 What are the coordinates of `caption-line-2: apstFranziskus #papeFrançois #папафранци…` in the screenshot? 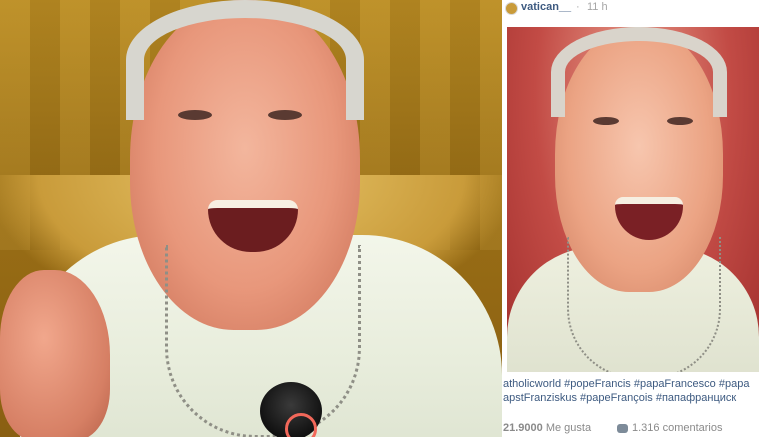 It's located at (632, 398).